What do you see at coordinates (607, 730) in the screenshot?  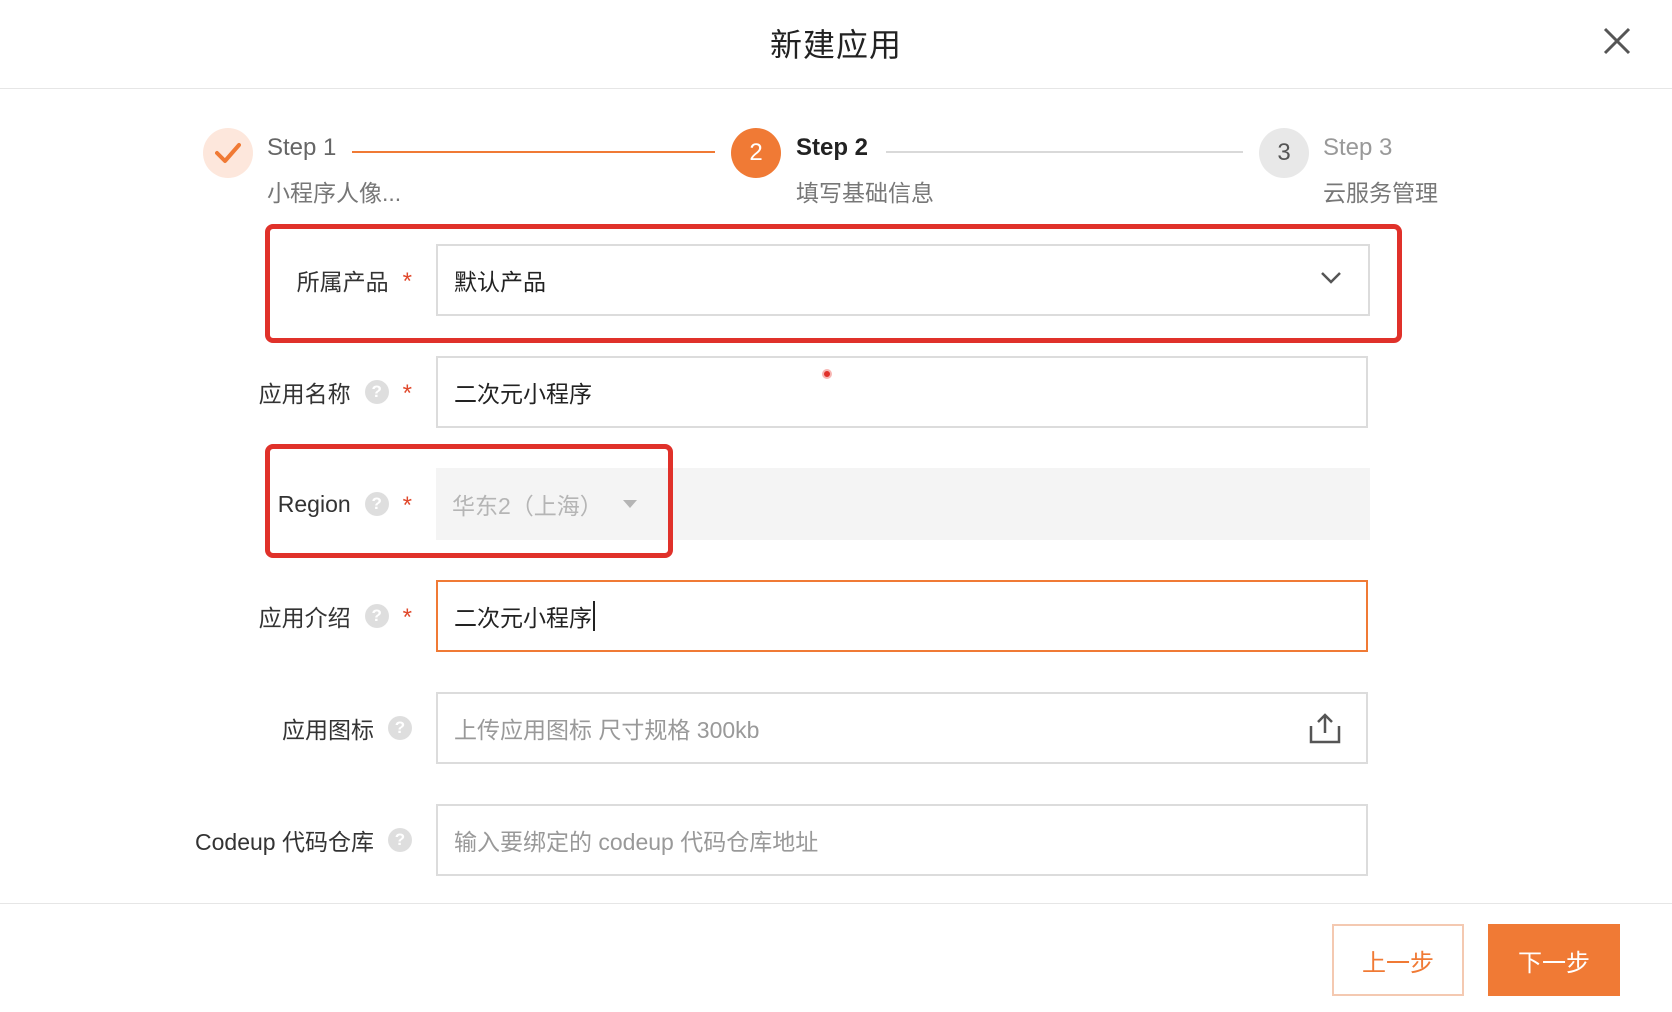 I see `app-icon-upload-placeholder: 上传应用图标 尺寸规格 300kb` at bounding box center [607, 730].